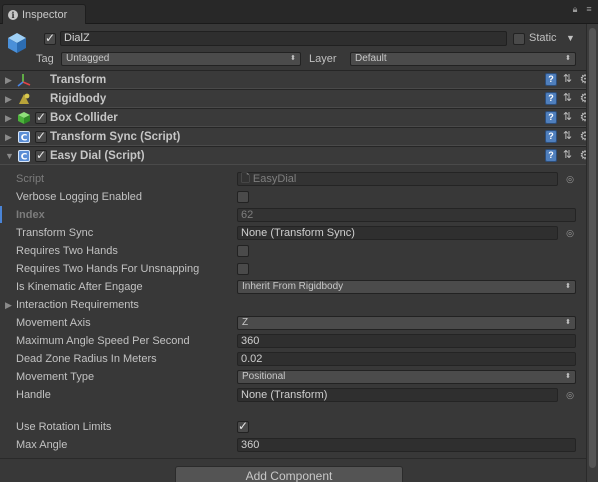  I want to click on is-kinematic-dropdown: Inherit From Rigidbody ⬍, so click(406, 287).